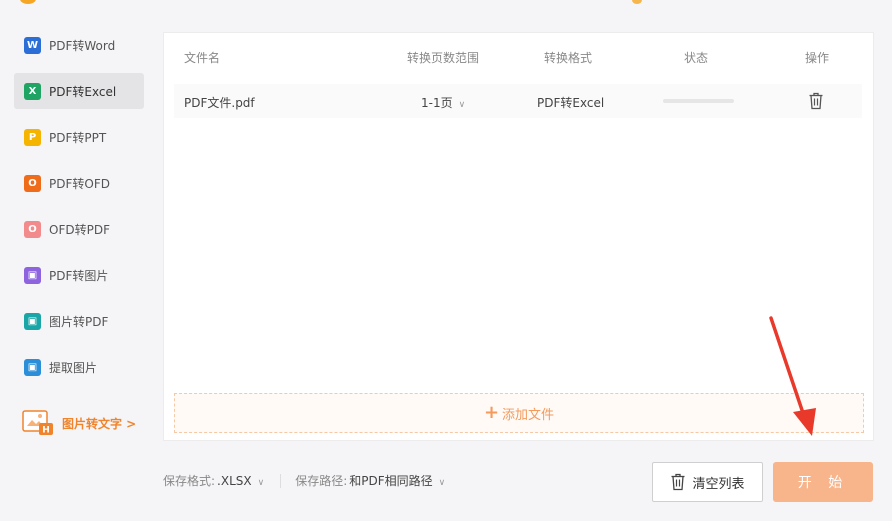  I want to click on image-pdf-icon: ▣, so click(32, 321).